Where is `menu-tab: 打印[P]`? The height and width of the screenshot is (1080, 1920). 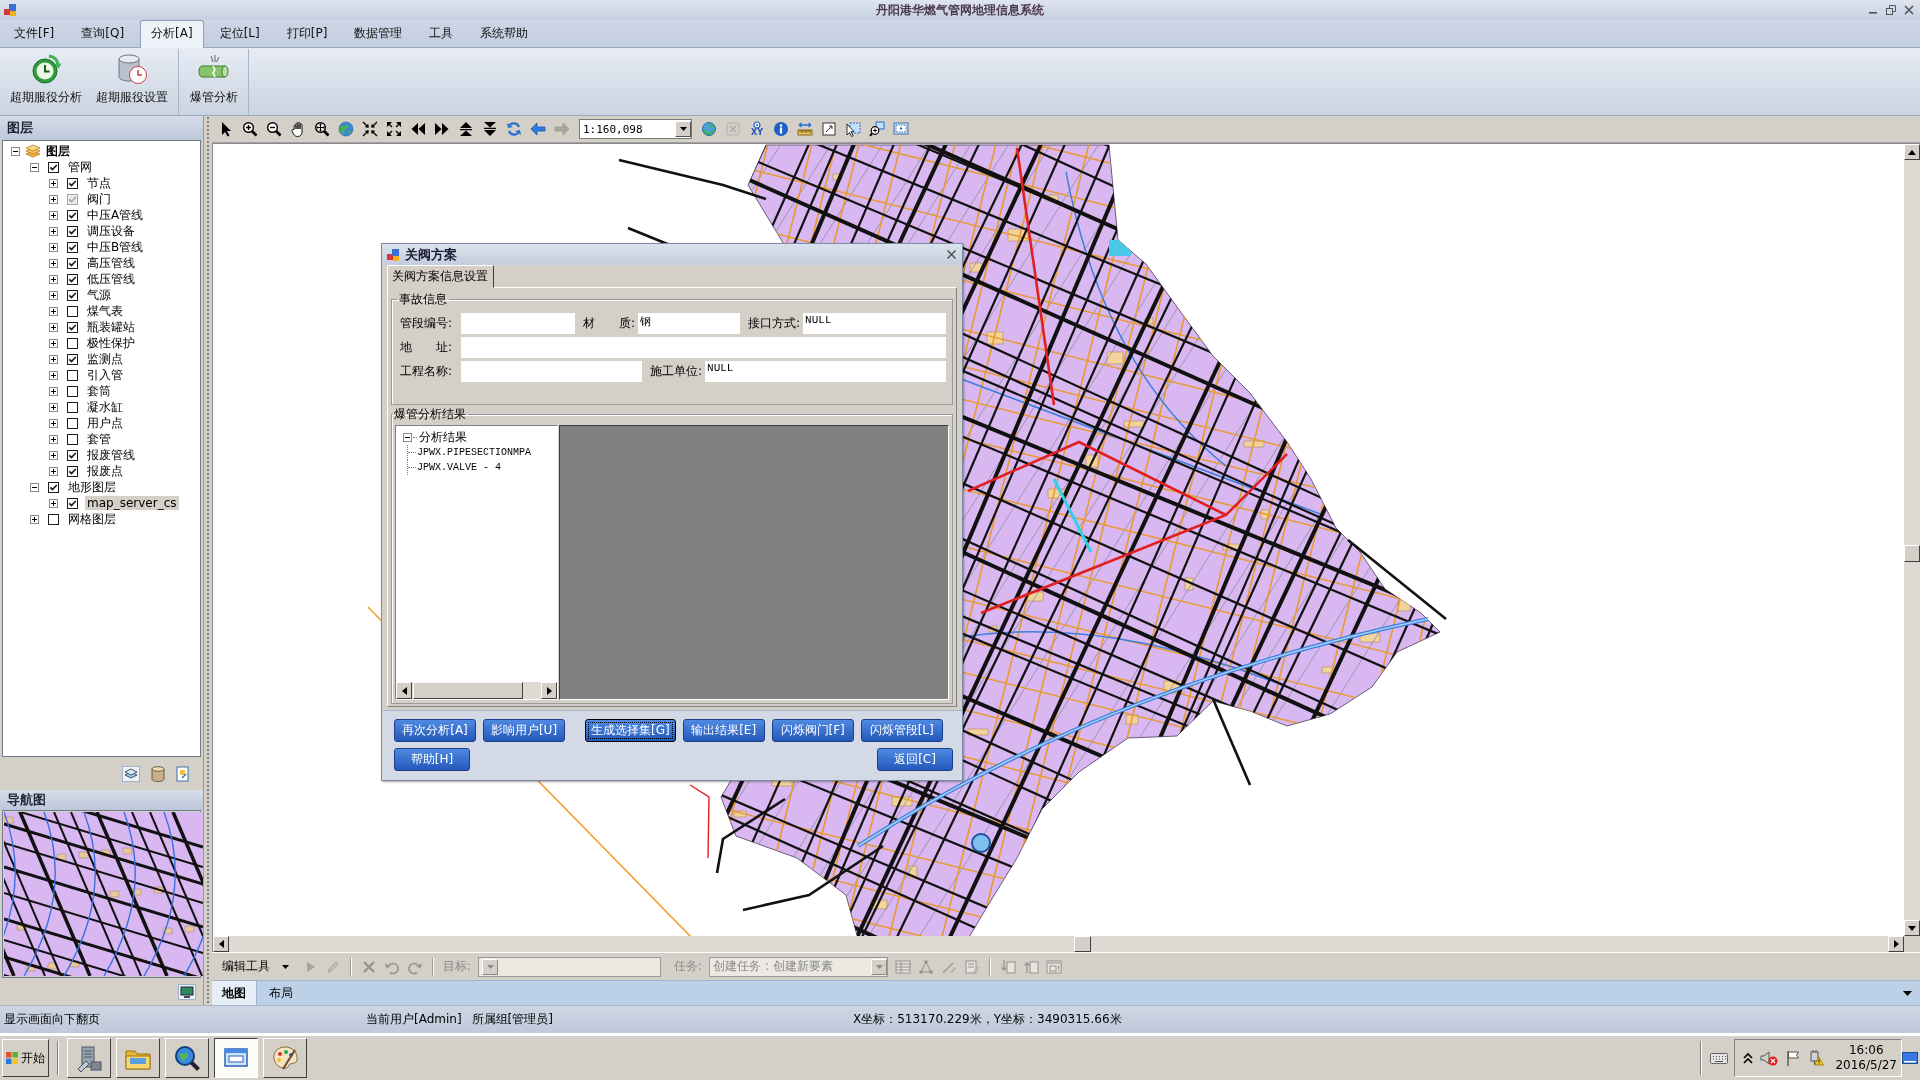
menu-tab: 打印[P] is located at coordinates (307, 33).